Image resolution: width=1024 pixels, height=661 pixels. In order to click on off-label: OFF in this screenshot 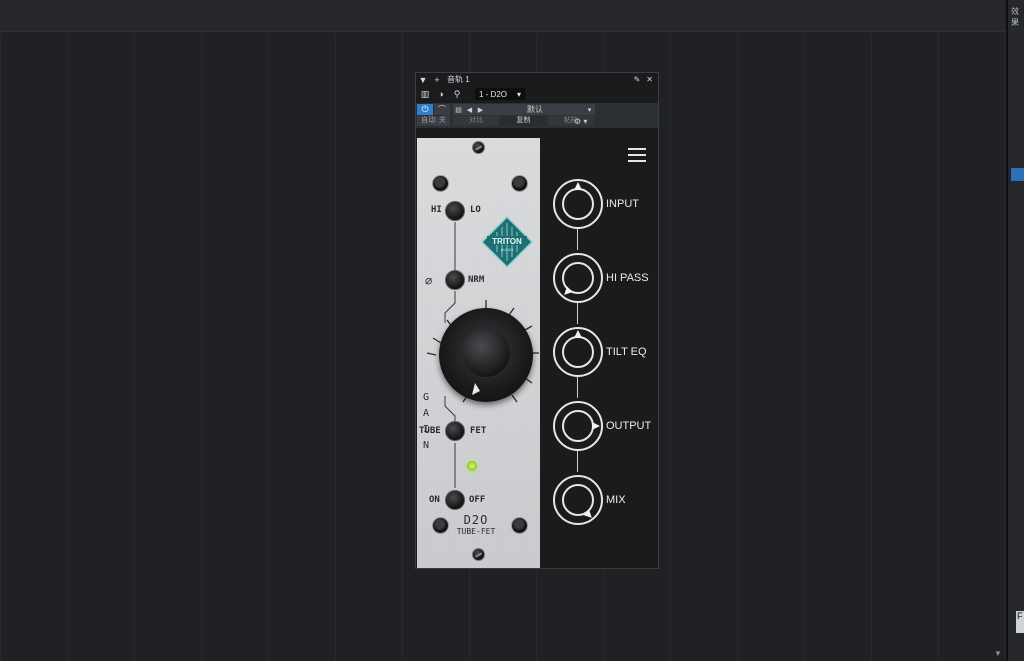, I will do `click(477, 500)`.